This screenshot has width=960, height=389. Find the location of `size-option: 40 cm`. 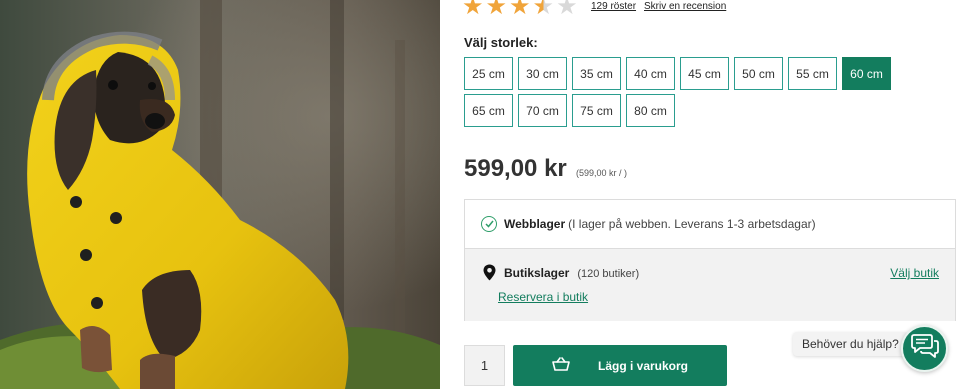

size-option: 40 cm is located at coordinates (650, 73).